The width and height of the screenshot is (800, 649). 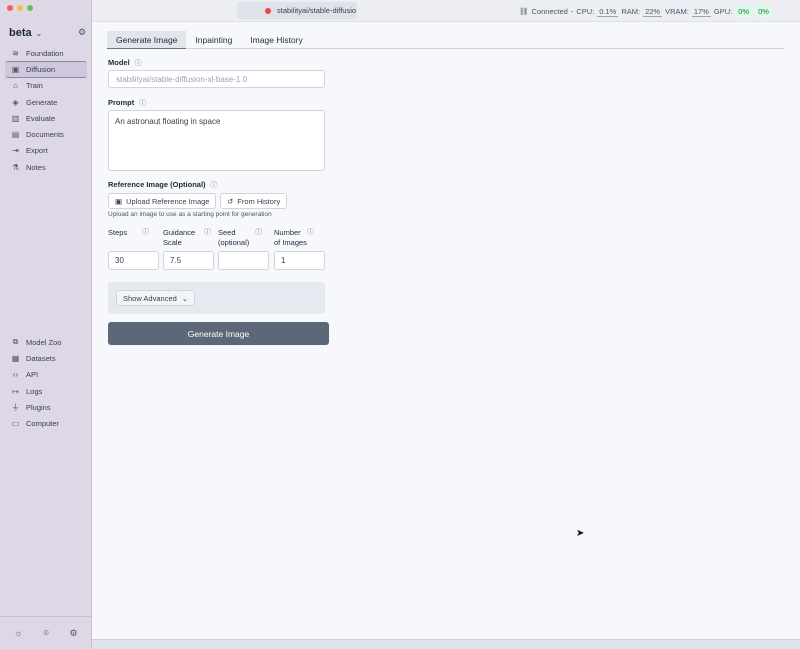 What do you see at coordinates (38, 407) in the screenshot?
I see `sidebar-item-label: Plugins` at bounding box center [38, 407].